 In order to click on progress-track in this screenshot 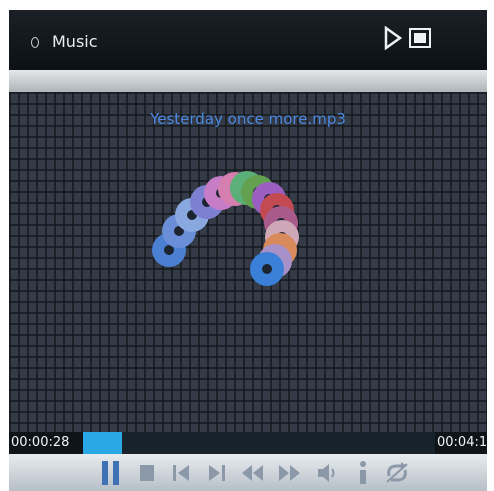, I will do `click(259, 443)`.